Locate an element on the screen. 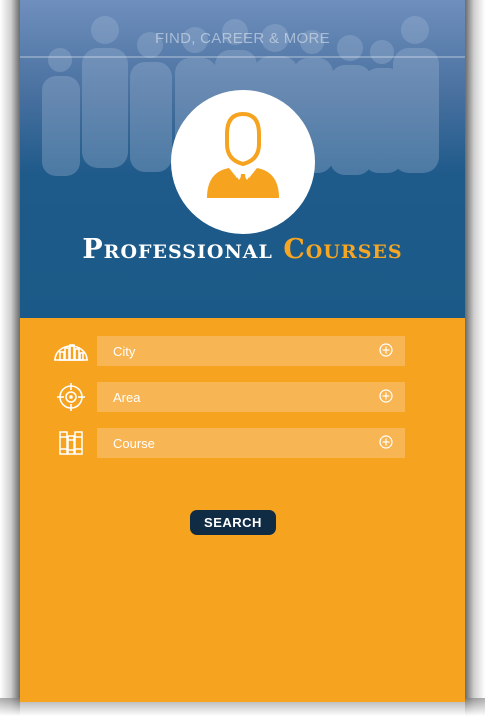 Image resolution: width=485 pixels, height=716 pixels. right-shadow is located at coordinates (475, 358).